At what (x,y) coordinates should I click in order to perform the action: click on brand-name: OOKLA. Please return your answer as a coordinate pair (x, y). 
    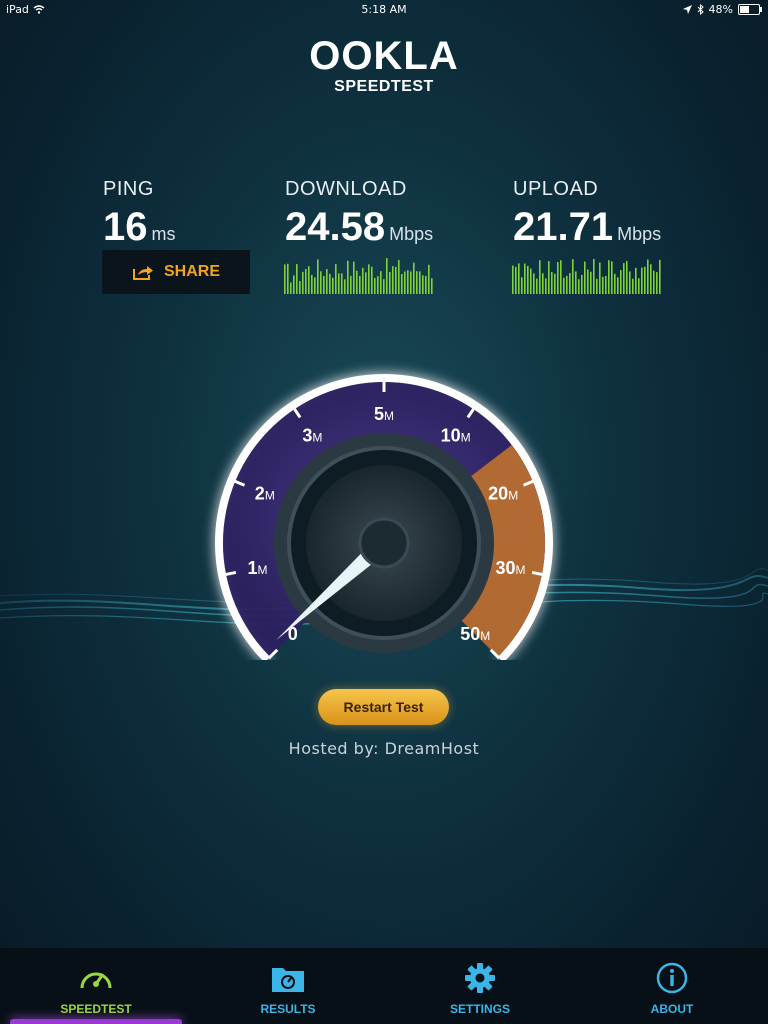
    Looking at the image, I should click on (384, 56).